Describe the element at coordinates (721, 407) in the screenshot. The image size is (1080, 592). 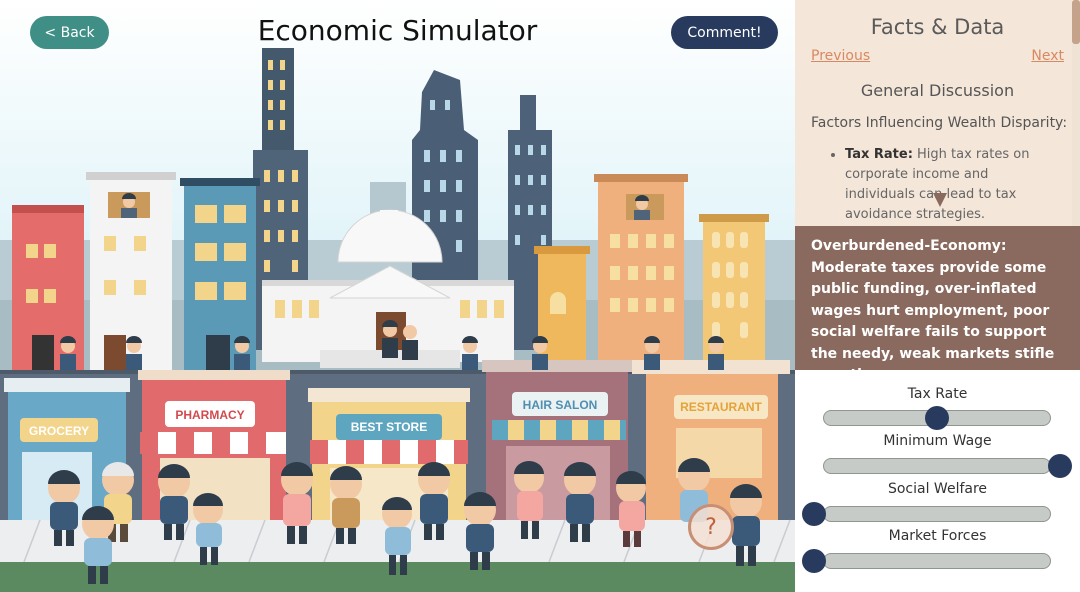
I see `restaurant-sign: RESTAURANT` at that location.